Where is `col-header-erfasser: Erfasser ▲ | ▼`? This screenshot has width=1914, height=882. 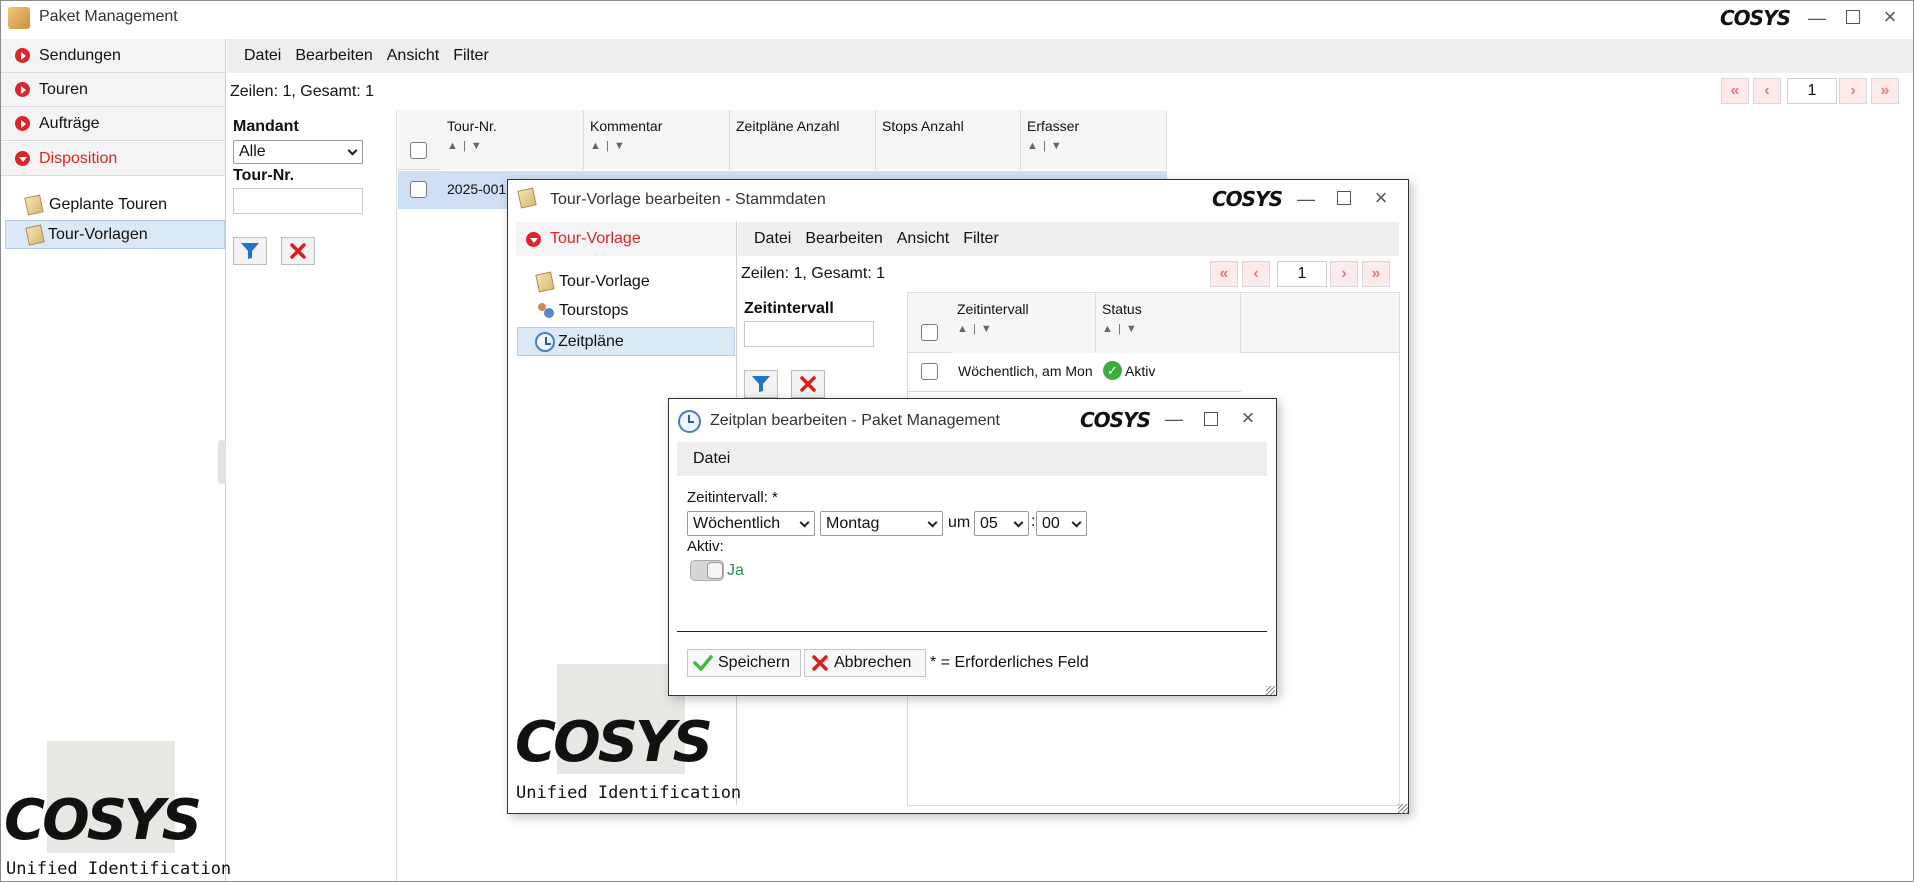
col-header-erfasser: Erfasser ▲ | ▼ is located at coordinates (1094, 140).